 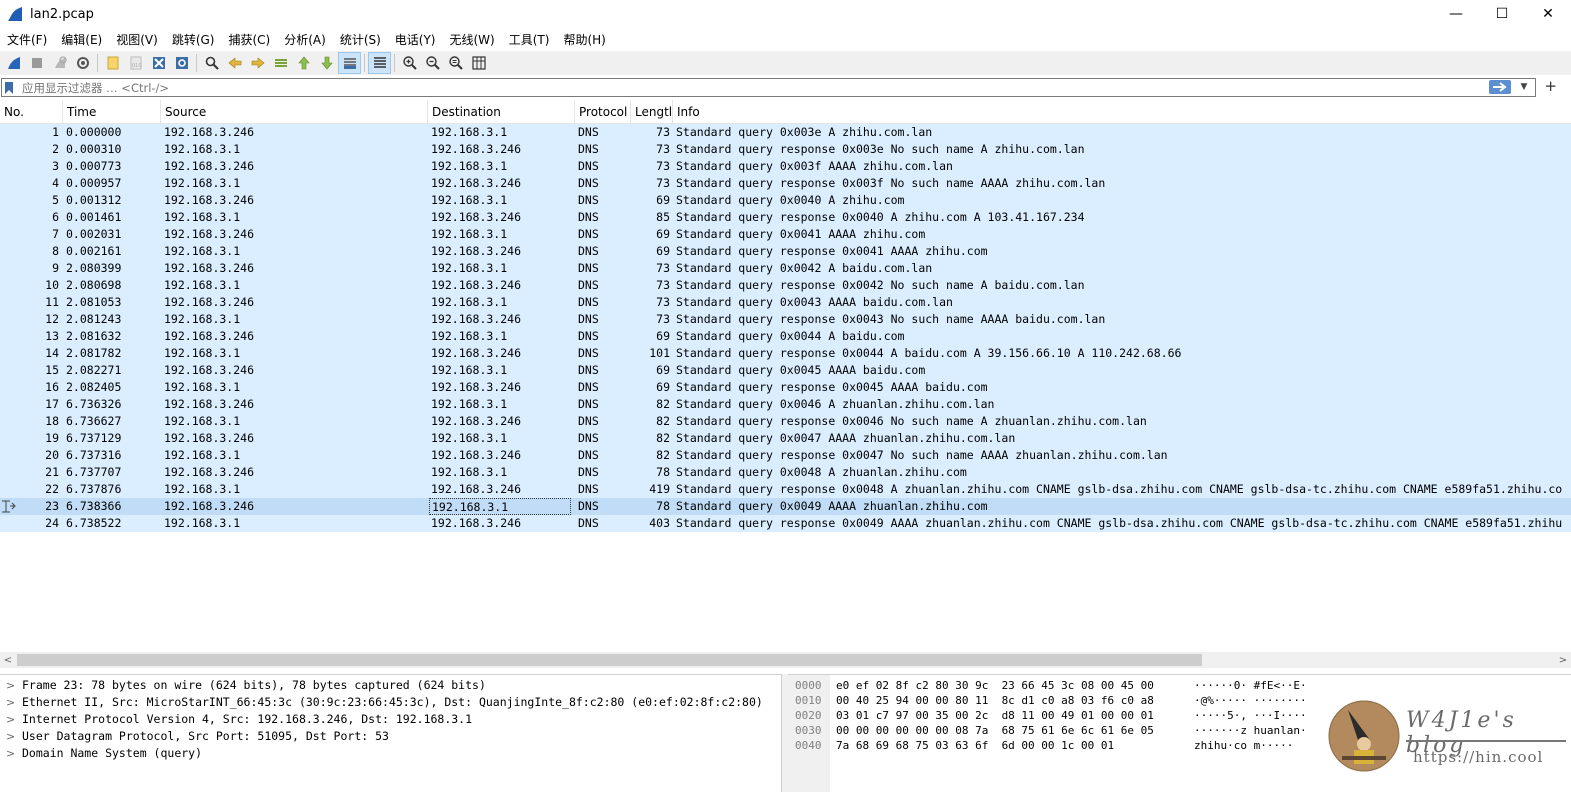 What do you see at coordinates (326, 63) in the screenshot?
I see `go-last-icon` at bounding box center [326, 63].